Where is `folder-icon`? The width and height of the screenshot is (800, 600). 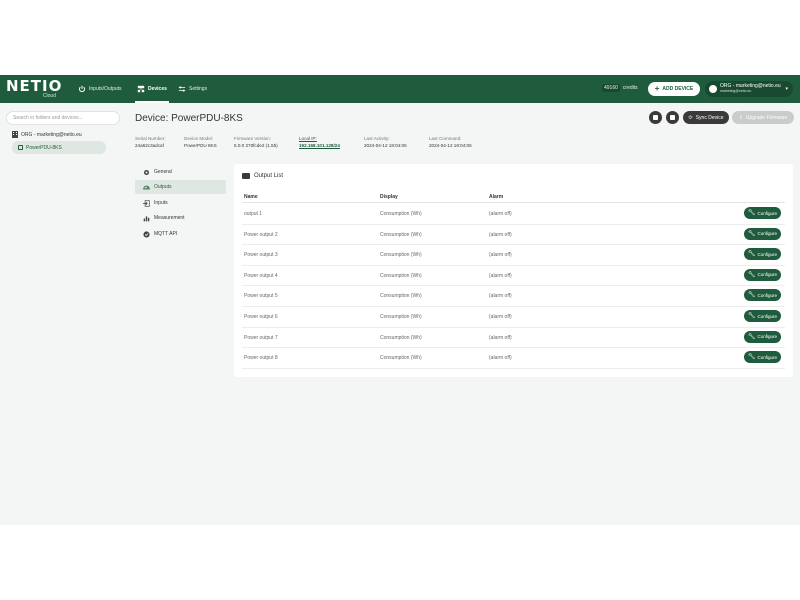
folder-icon is located at coordinates (655, 117).